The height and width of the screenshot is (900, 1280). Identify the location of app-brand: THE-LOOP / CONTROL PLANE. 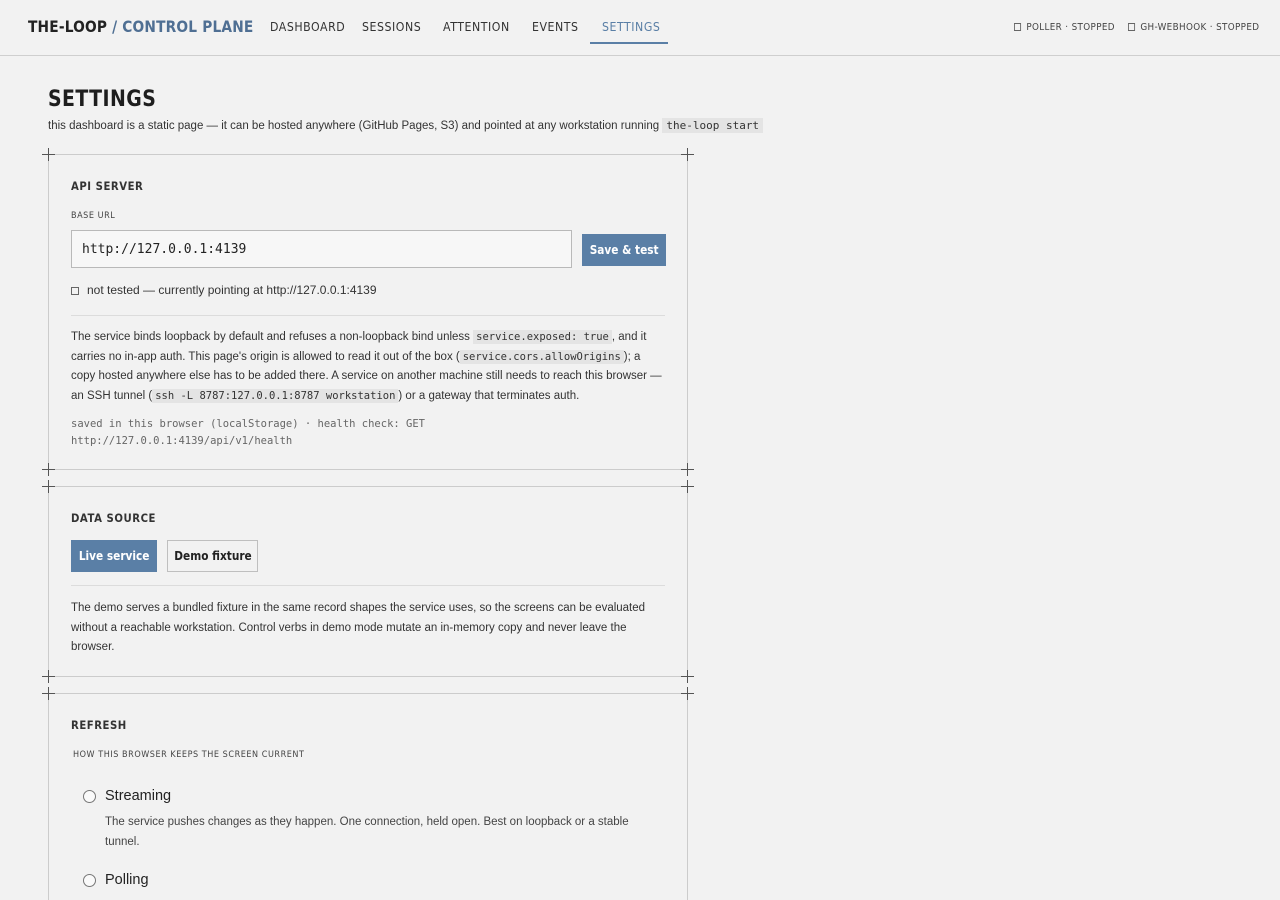
(140, 26).